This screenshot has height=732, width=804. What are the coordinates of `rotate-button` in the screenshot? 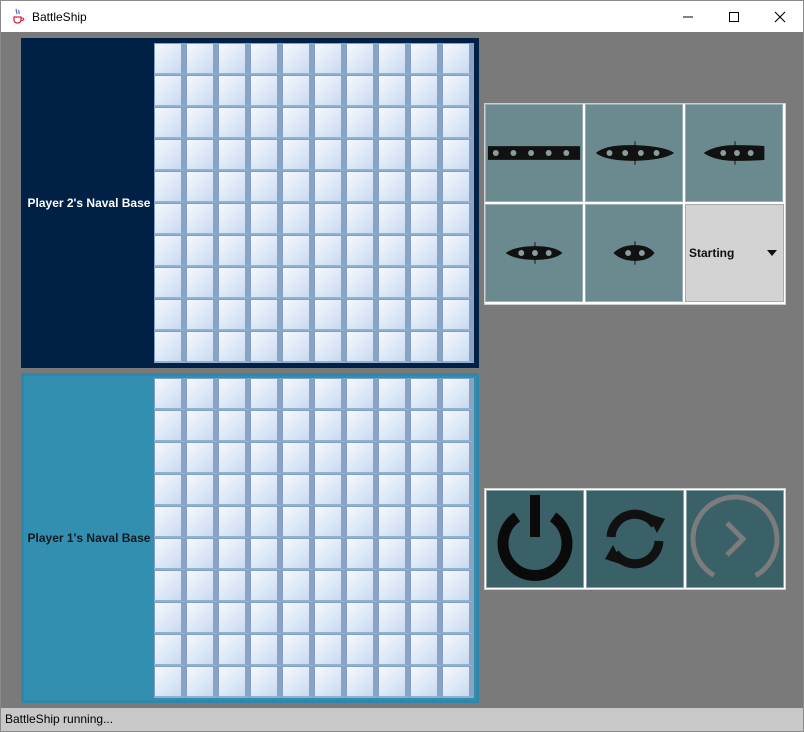 It's located at (635, 539).